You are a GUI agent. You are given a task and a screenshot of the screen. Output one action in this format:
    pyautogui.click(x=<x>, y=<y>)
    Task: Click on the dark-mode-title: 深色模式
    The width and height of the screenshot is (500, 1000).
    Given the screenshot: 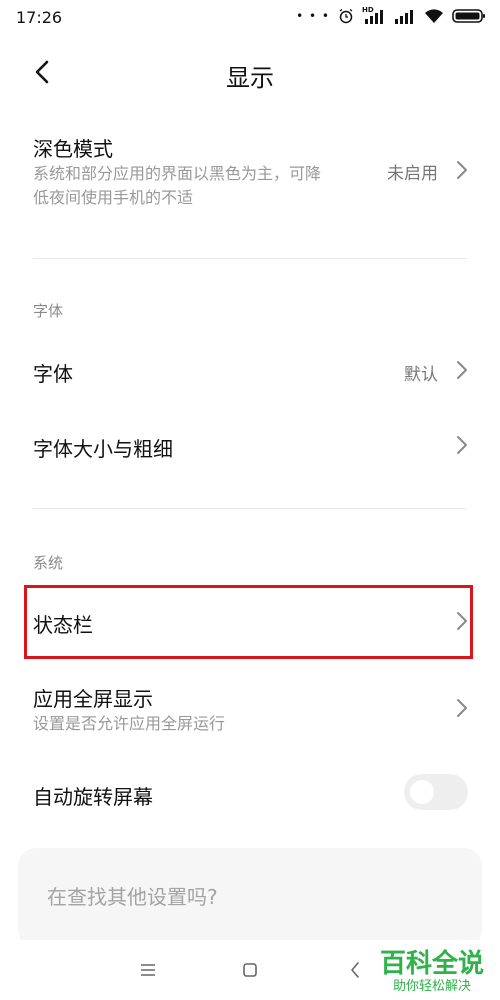 What is the action you would take?
    pyautogui.click(x=73, y=149)
    